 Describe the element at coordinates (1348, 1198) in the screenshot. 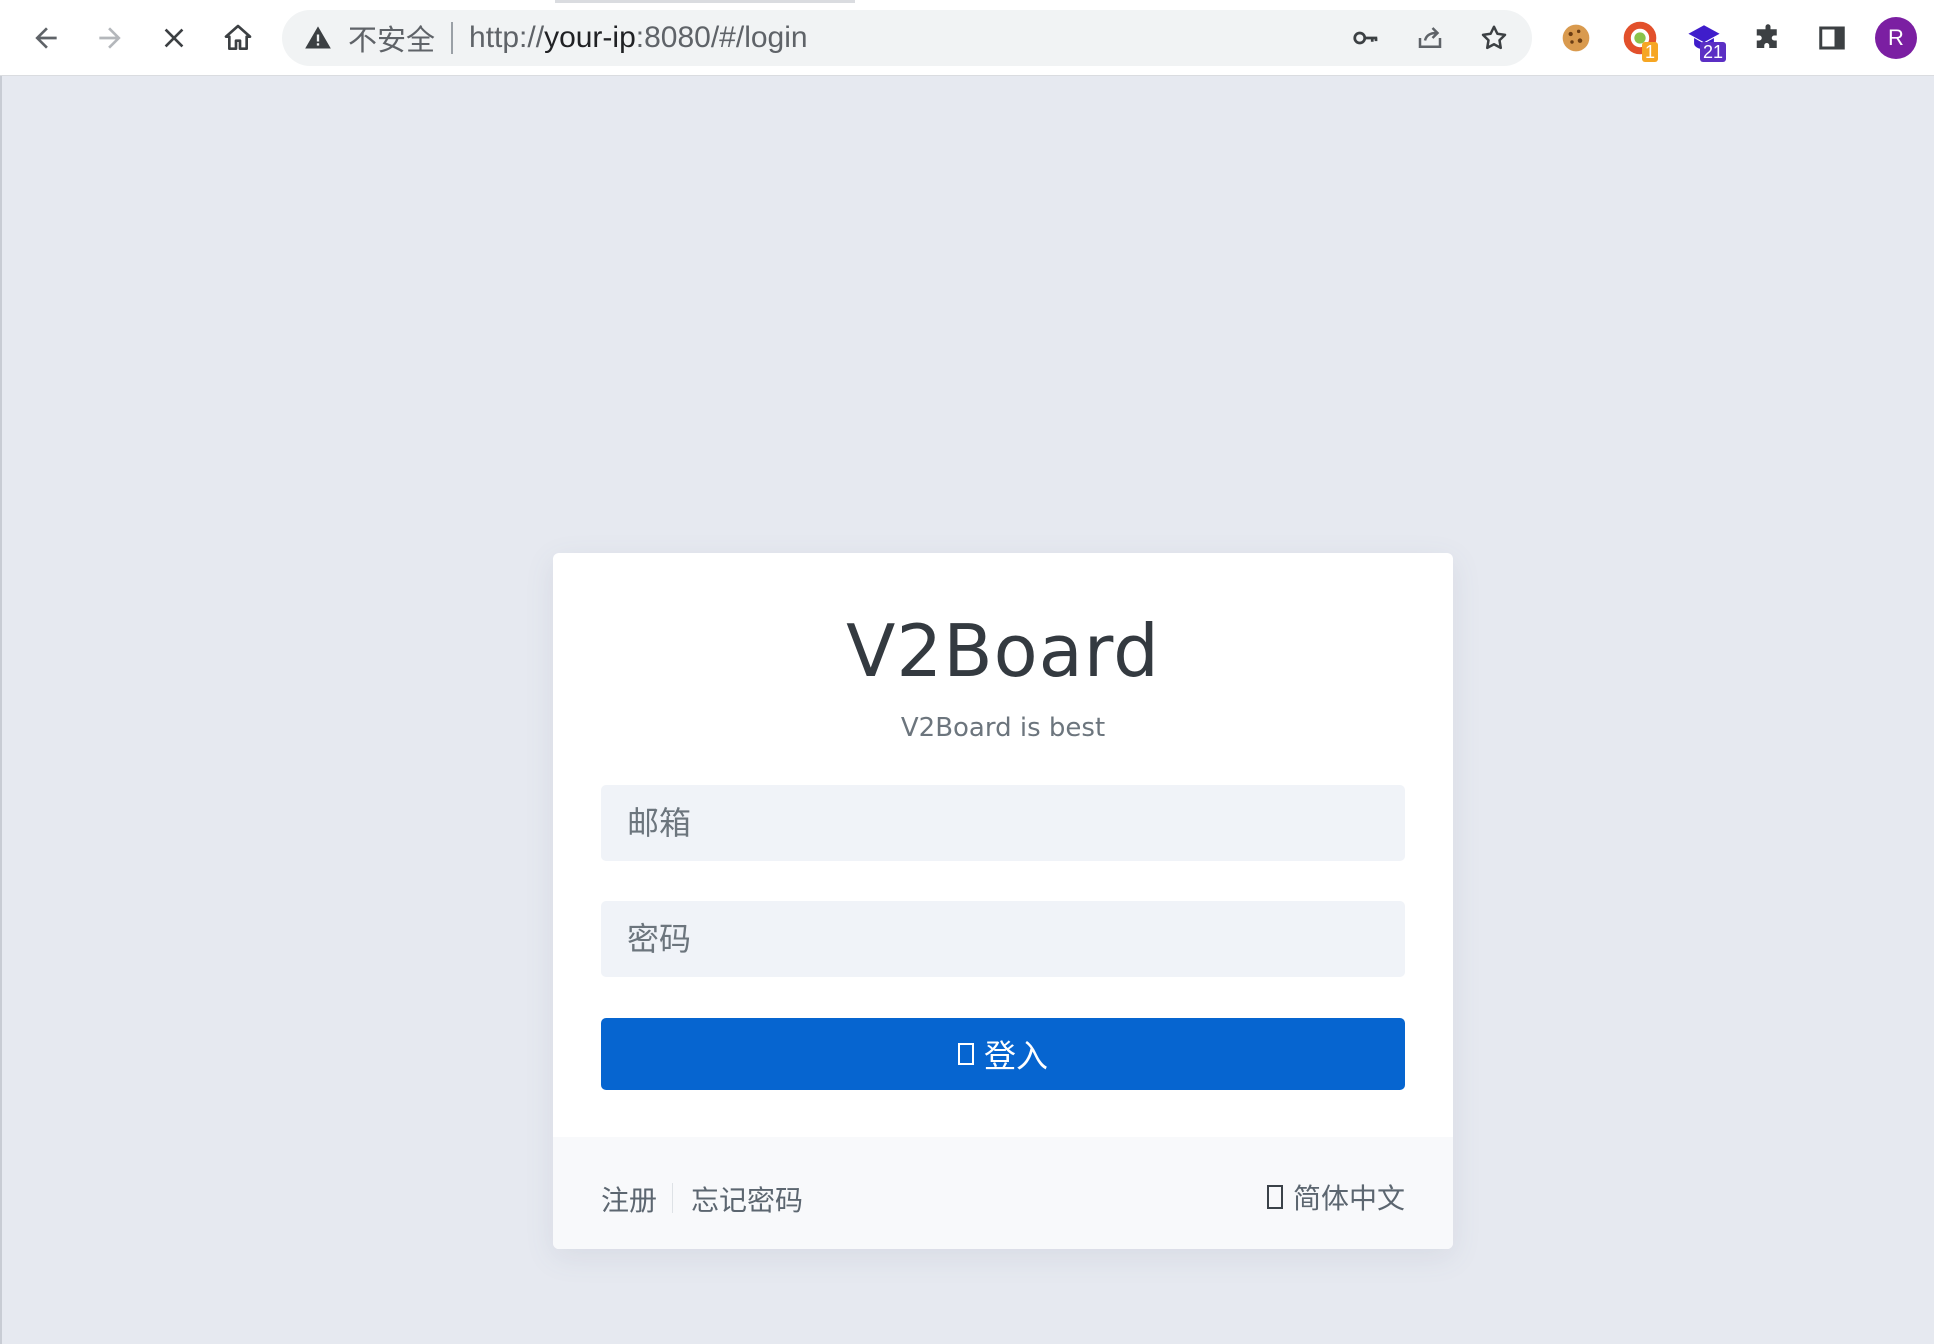

I see `language-label: 简体中文` at that location.